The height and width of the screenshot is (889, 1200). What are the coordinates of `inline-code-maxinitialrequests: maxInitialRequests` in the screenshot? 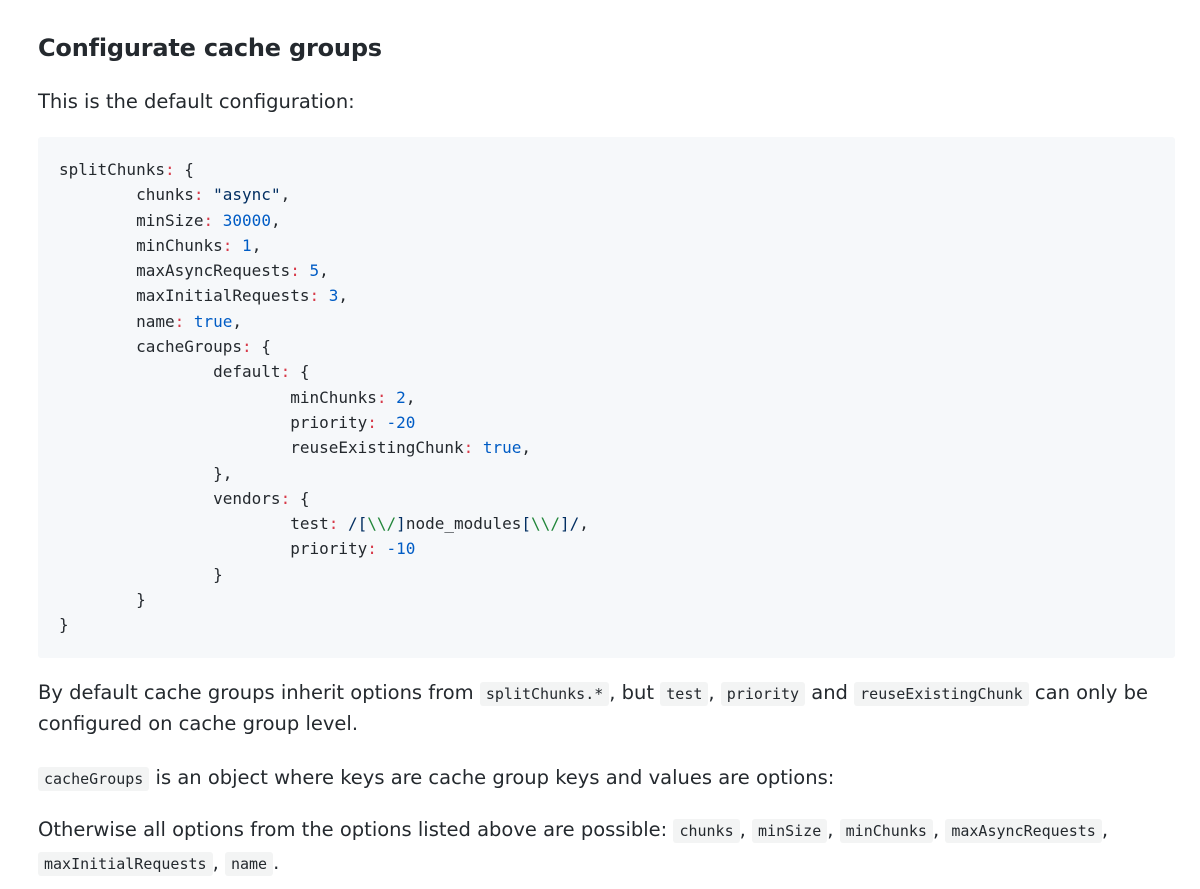 It's located at (125, 864).